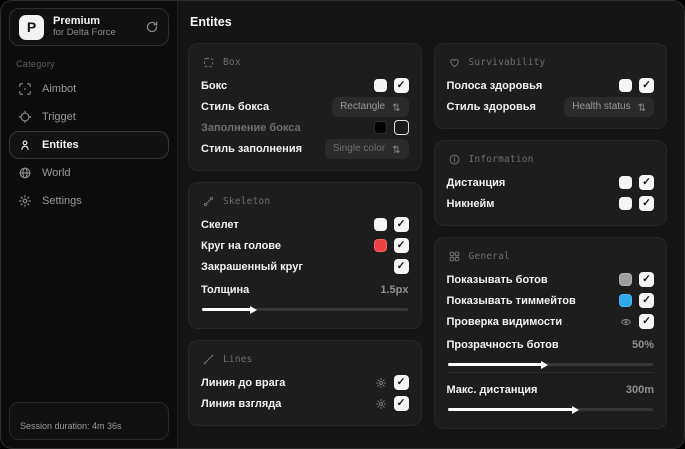  What do you see at coordinates (550, 364) in the screenshot?
I see `bot-opacity-slider` at bounding box center [550, 364].